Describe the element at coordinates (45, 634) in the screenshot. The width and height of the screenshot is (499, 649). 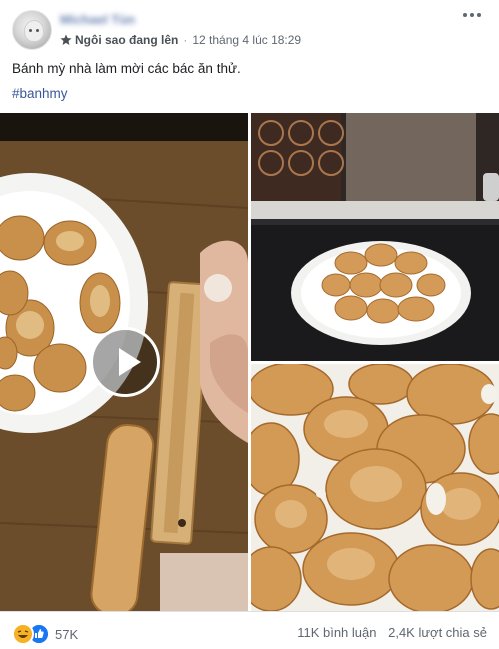
I see `reactions-summary: 57K` at that location.